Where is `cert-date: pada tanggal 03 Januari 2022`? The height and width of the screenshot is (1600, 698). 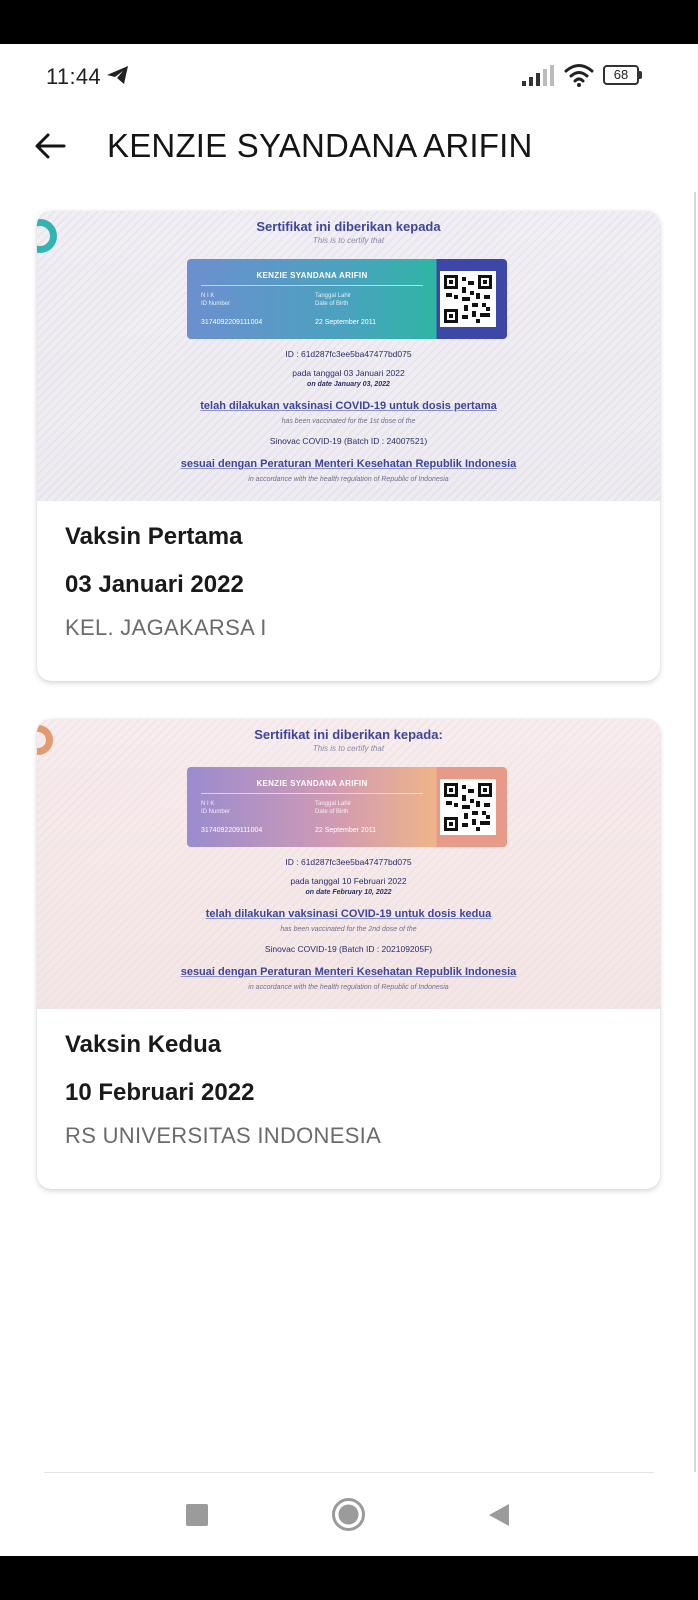 cert-date: pada tanggal 03 Januari 2022 is located at coordinates (348, 373).